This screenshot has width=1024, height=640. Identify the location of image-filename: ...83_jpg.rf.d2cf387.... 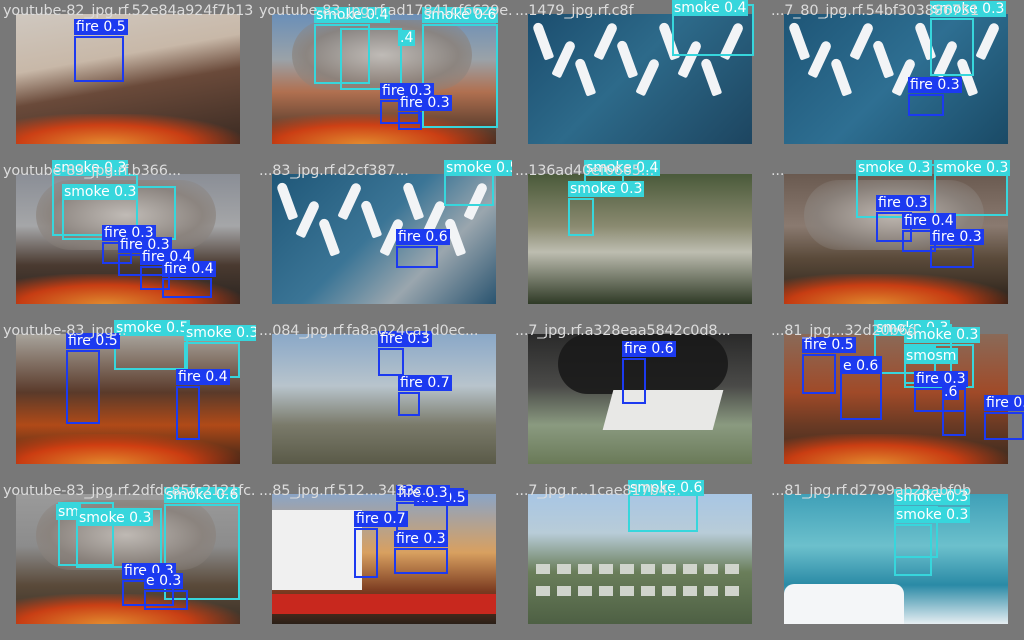
(334, 171).